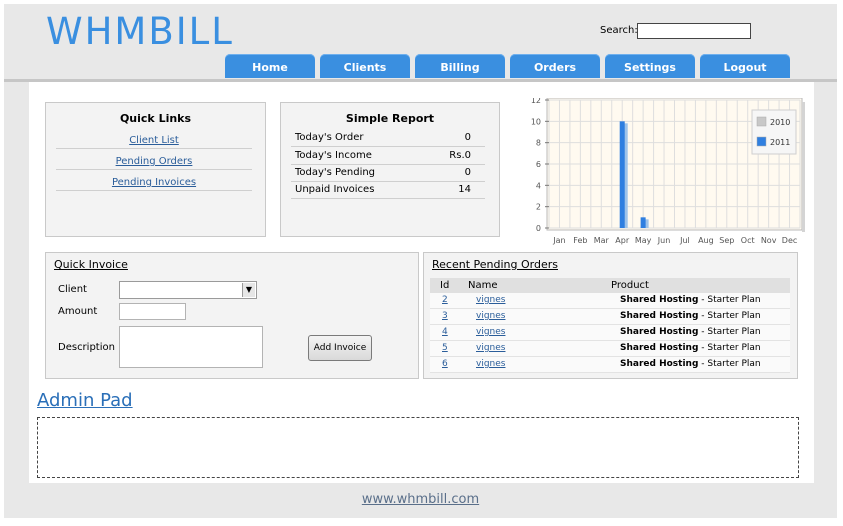  Describe the element at coordinates (774, 132) in the screenshot. I see `chart-legend` at that location.